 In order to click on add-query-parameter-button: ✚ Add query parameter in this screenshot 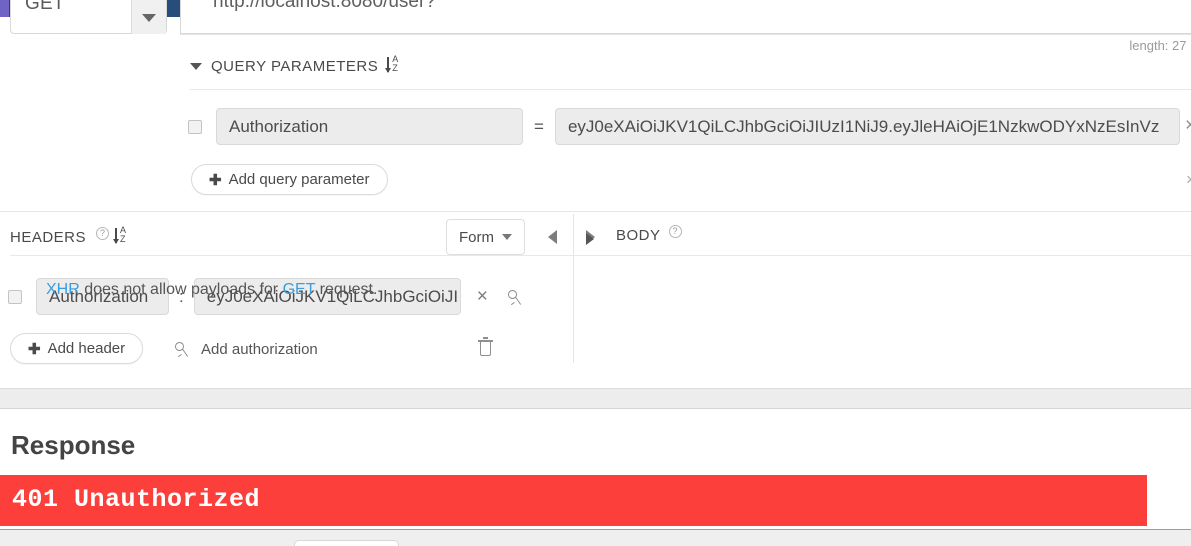, I will do `click(289, 179)`.